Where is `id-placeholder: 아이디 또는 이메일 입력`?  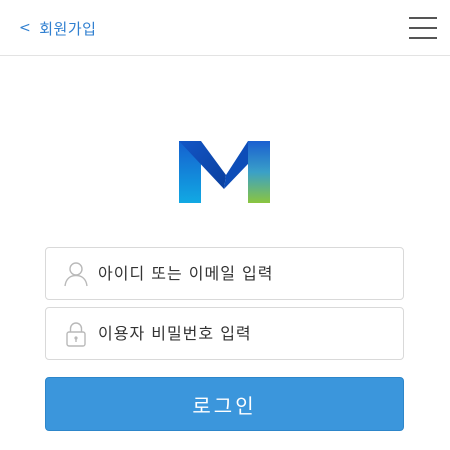
id-placeholder: 아이디 또는 이메일 입력 is located at coordinates (186, 273).